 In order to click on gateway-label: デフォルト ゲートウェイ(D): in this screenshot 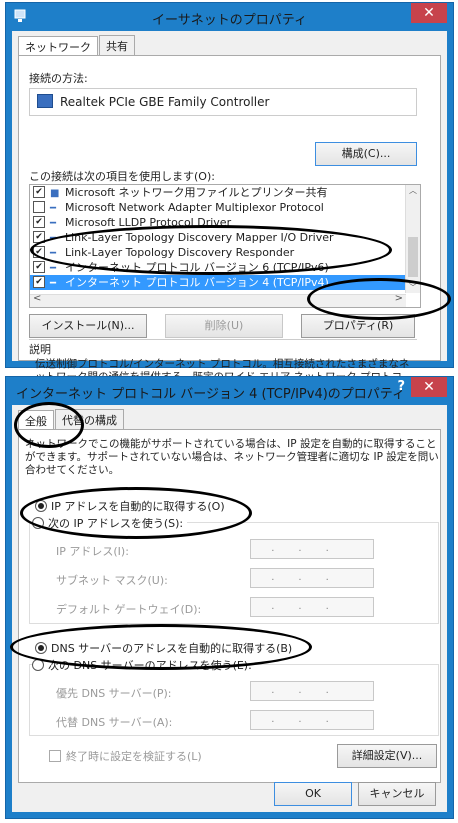, I will do `click(129, 609)`.